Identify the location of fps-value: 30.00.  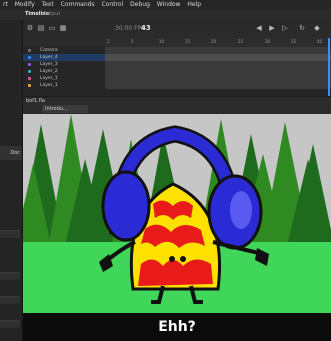
(124, 28).